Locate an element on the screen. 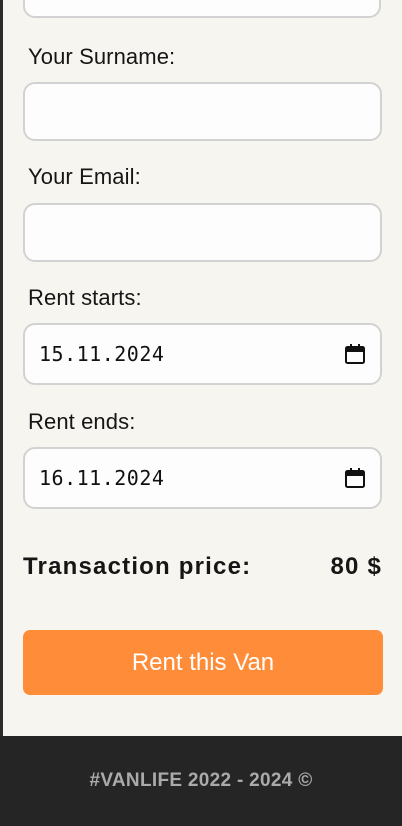 The width and height of the screenshot is (402, 826). surname-input is located at coordinates (202, 111).